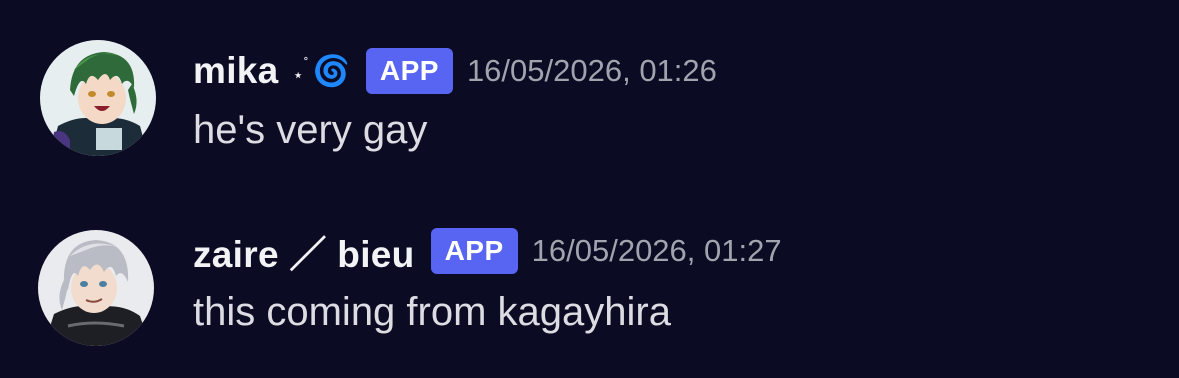 This screenshot has height=378, width=1179. Describe the element at coordinates (306, 63) in the screenshot. I see `ring-icon: ˚` at that location.